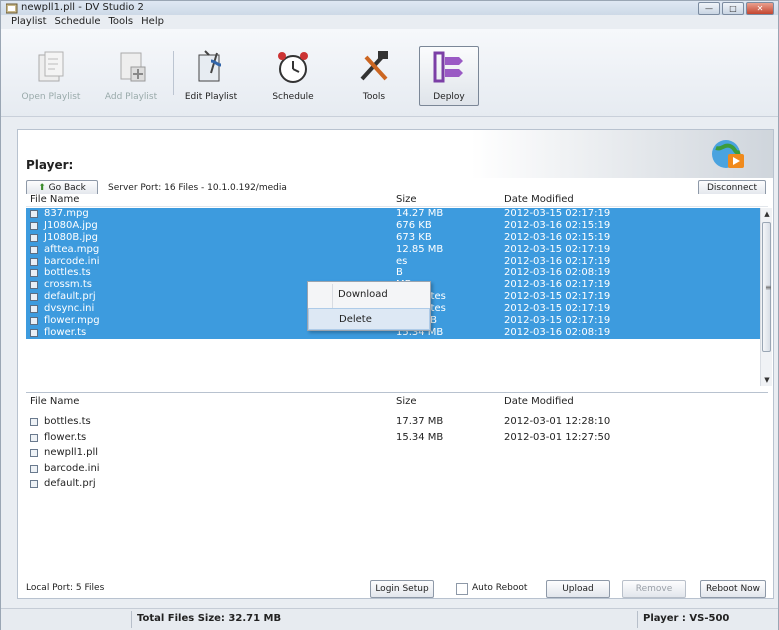  Describe the element at coordinates (397, 469) in the screenshot. I see `local-file-row: barcode.ini` at that location.